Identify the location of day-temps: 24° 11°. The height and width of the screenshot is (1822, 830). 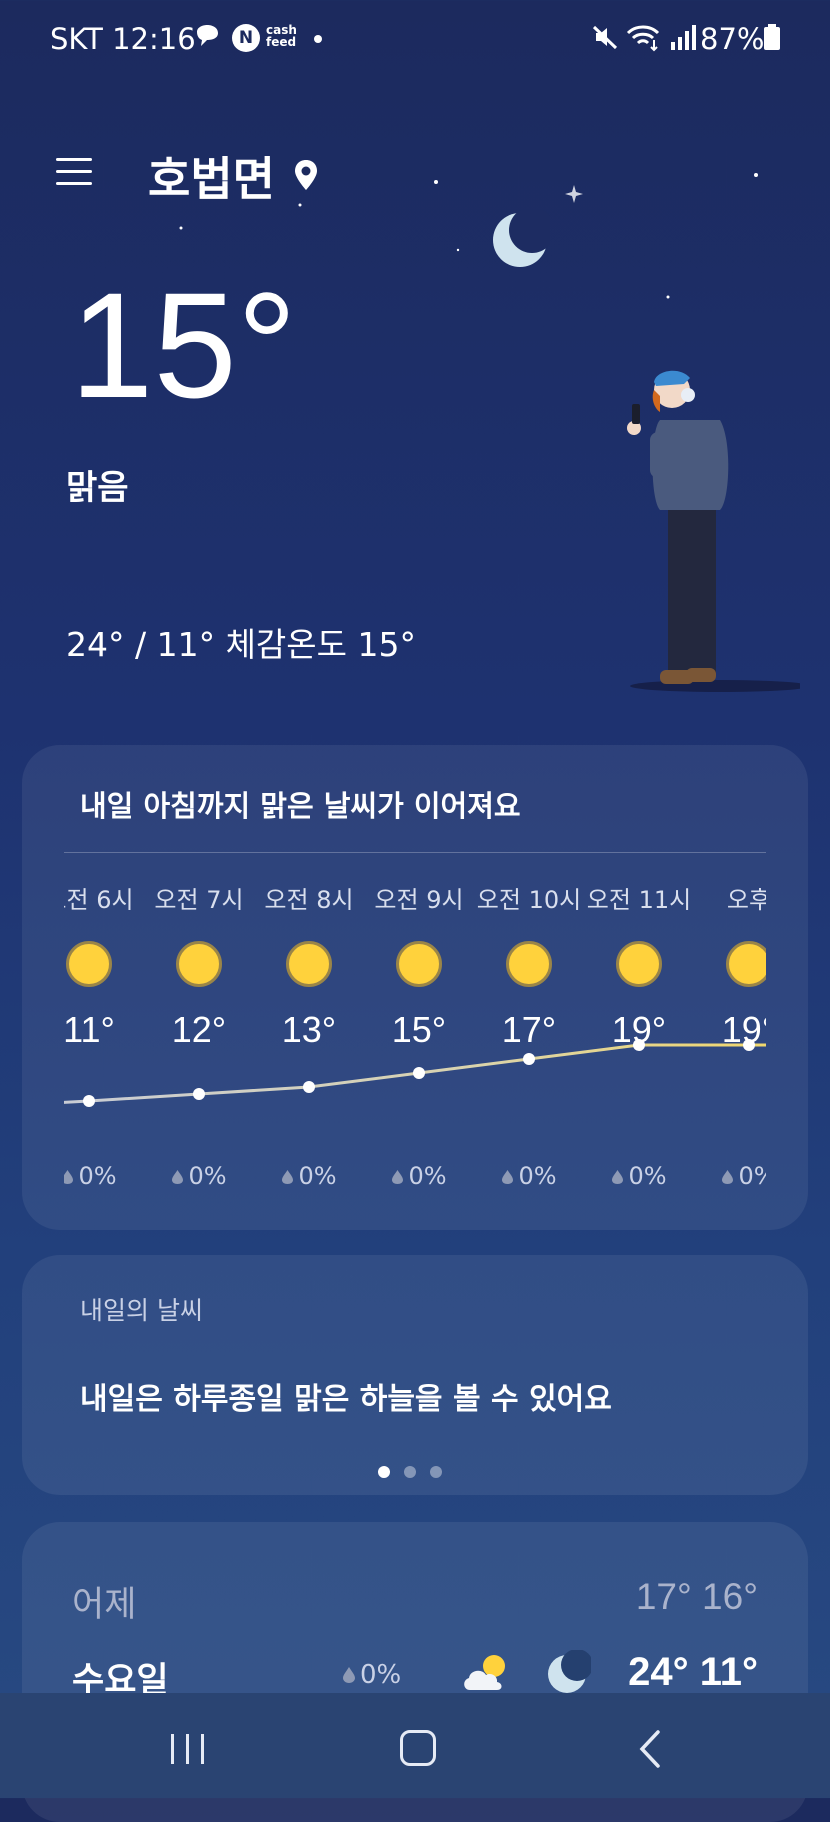
(693, 1672).